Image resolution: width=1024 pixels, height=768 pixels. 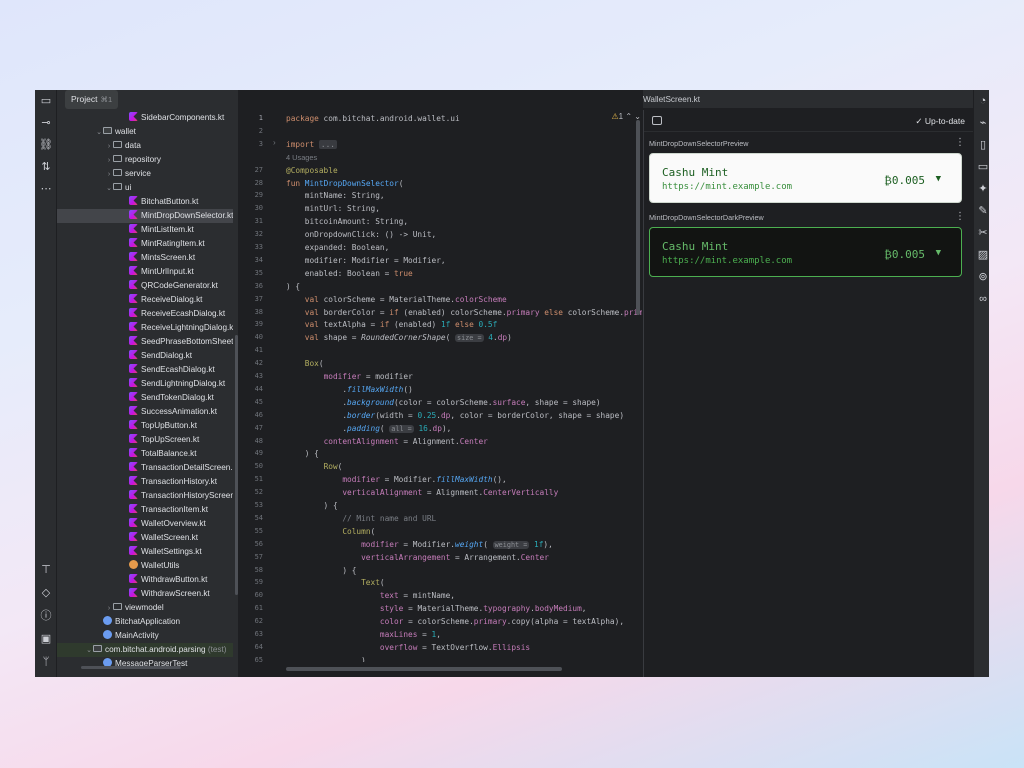 I want to click on code-line: ) {, so click(x=312, y=505).